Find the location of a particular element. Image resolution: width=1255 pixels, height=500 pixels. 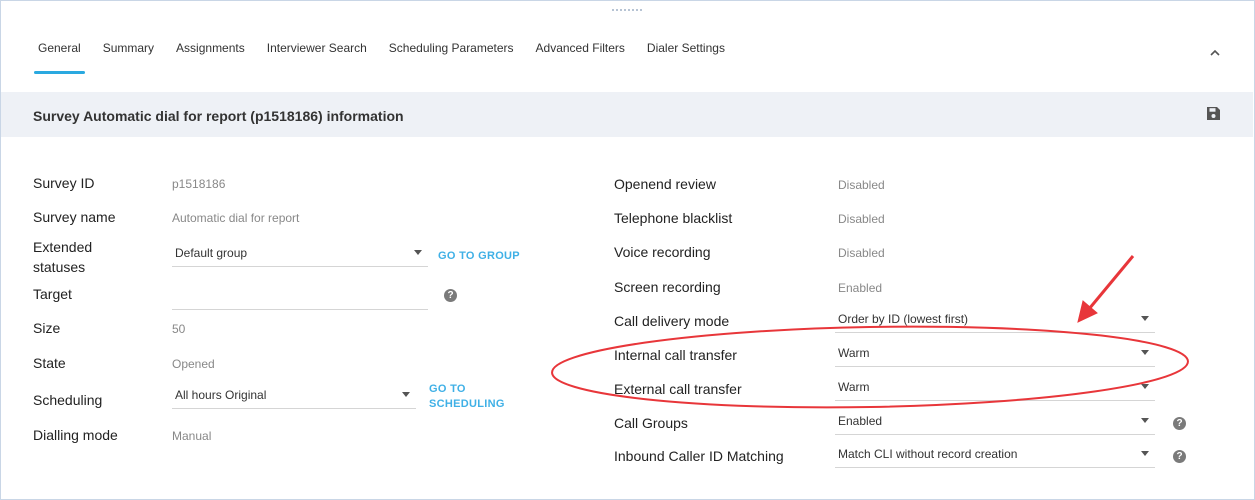

call-delivery-mode-selected: Order by ID (lowest first) is located at coordinates (903, 319).